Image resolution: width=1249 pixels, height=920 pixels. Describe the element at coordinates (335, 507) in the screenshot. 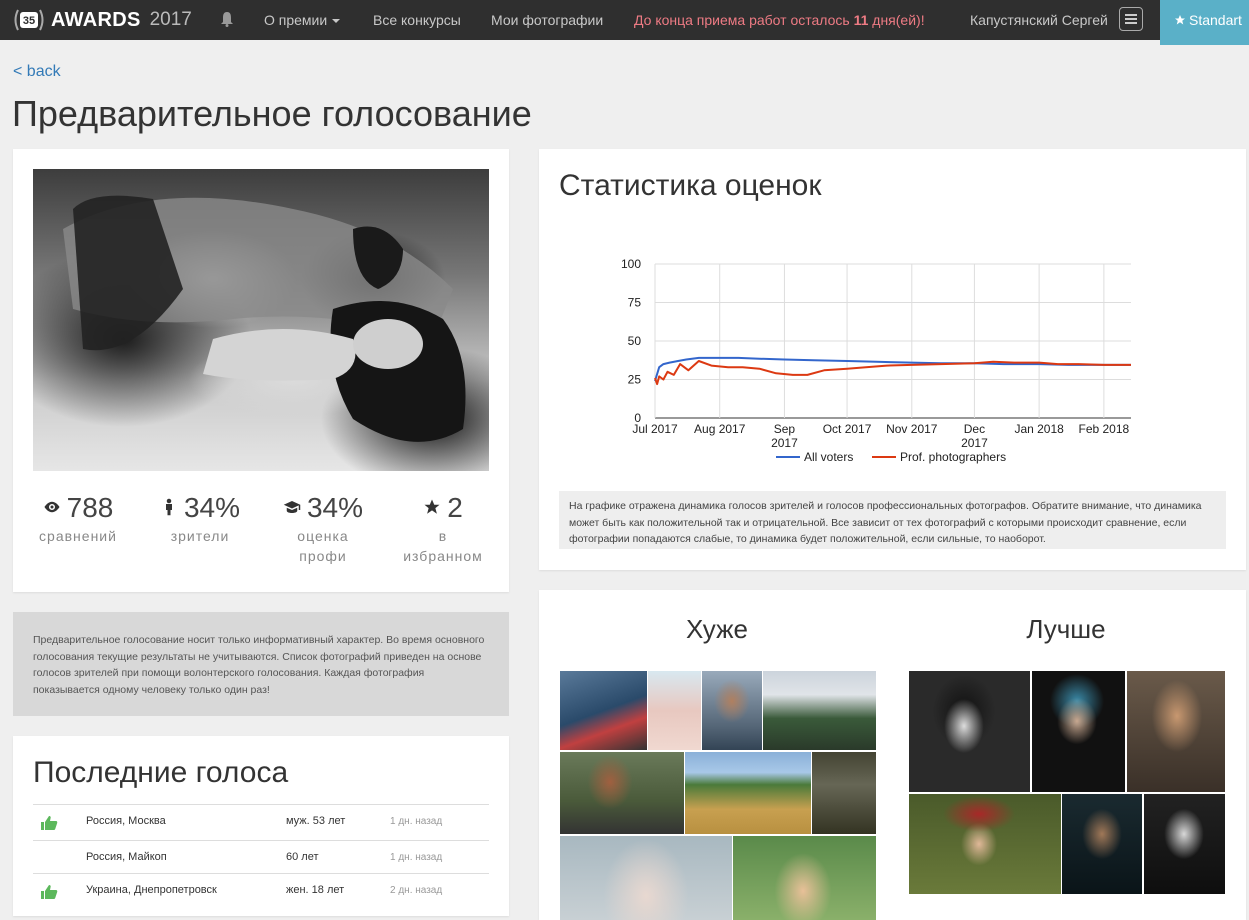

I see `stat-pro-rating-value: 34%` at that location.